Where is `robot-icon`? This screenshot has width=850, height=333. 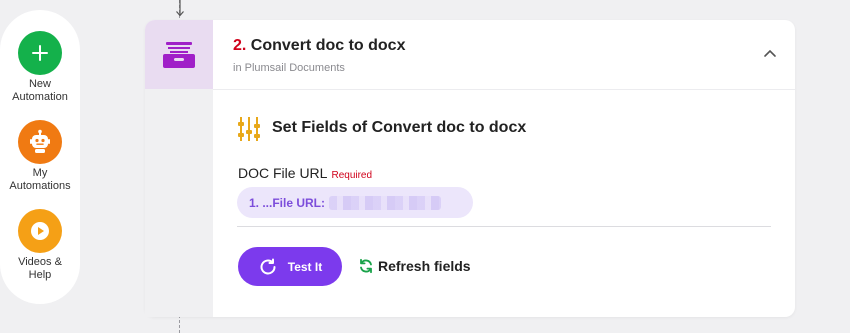
robot-icon is located at coordinates (40, 142).